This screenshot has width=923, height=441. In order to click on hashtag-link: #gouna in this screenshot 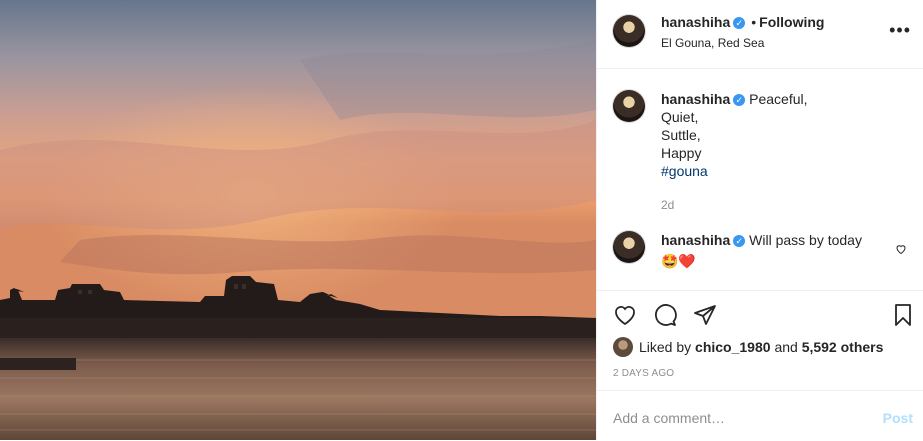, I will do `click(784, 171)`.